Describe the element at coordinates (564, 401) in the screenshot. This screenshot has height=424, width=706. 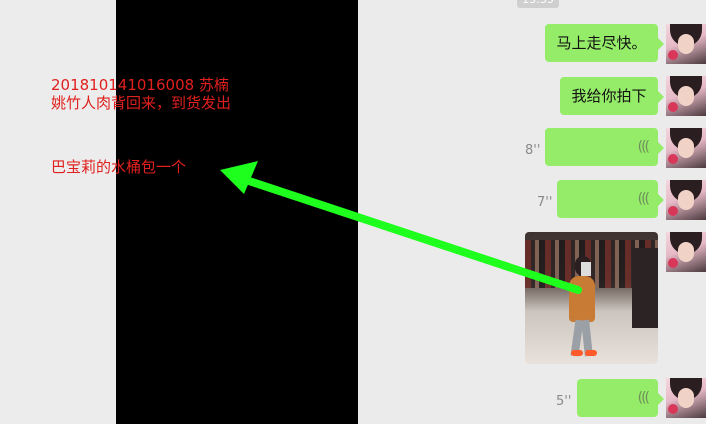
I see `voice-duration: 5''` at that location.